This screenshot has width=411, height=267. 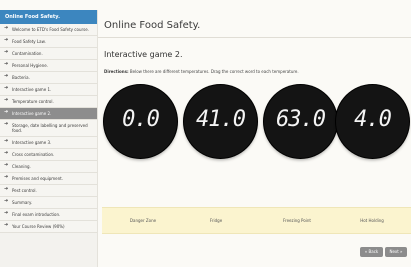 I want to click on sidebar-item-label: Personal Hygiene., so click(x=30, y=65).